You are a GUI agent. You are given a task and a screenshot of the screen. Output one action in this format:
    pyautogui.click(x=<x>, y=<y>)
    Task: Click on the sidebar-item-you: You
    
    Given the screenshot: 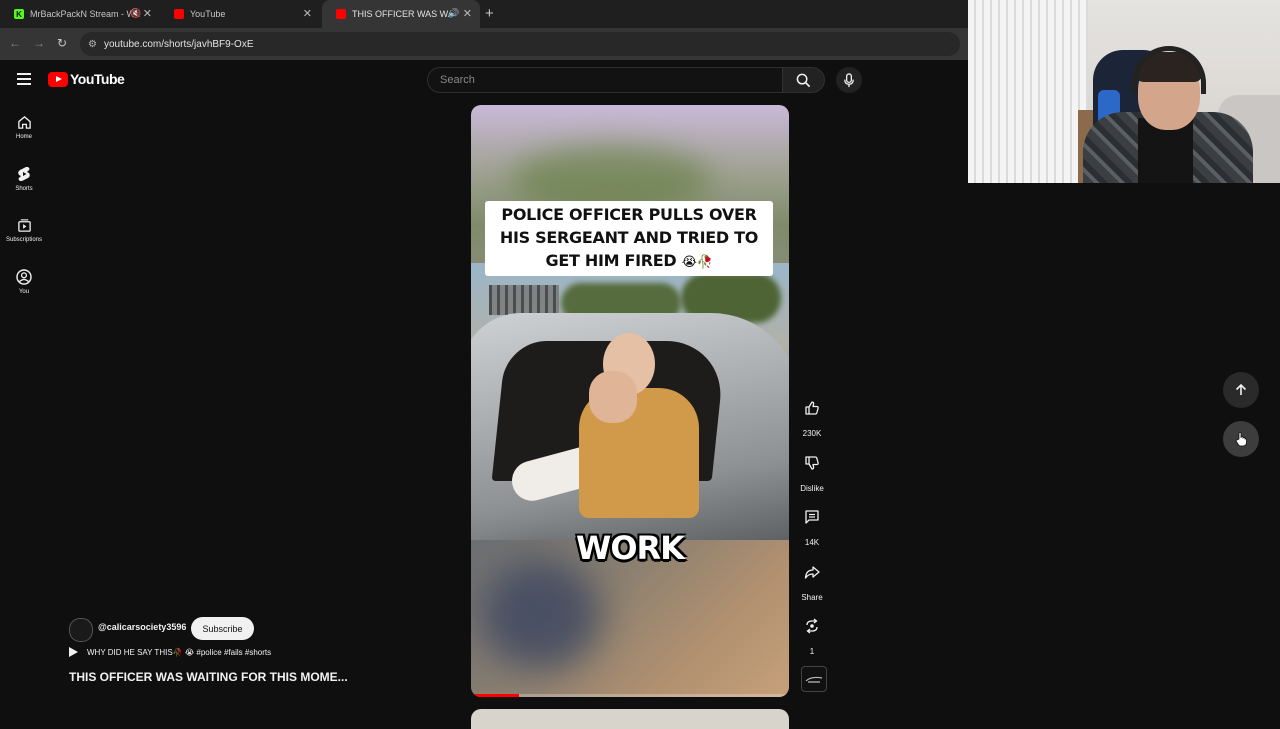 What is the action you would take?
    pyautogui.click(x=24, y=282)
    